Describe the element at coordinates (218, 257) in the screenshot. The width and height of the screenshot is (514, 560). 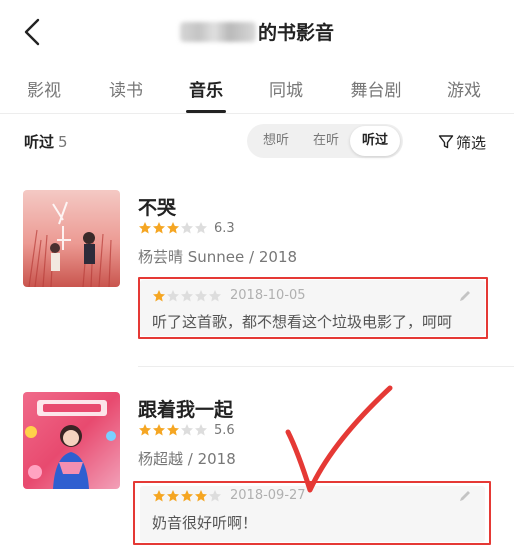
I see `artist-year: 杨芸晴 Sunnee / 2018` at that location.